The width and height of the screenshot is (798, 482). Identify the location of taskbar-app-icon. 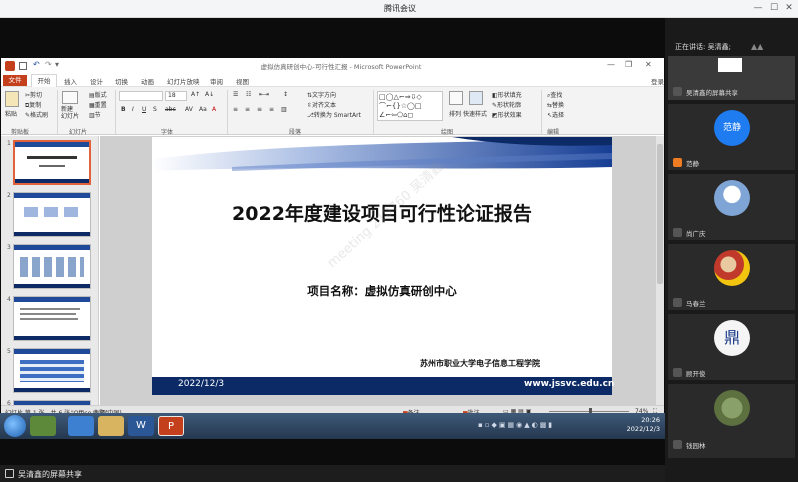
(43, 426).